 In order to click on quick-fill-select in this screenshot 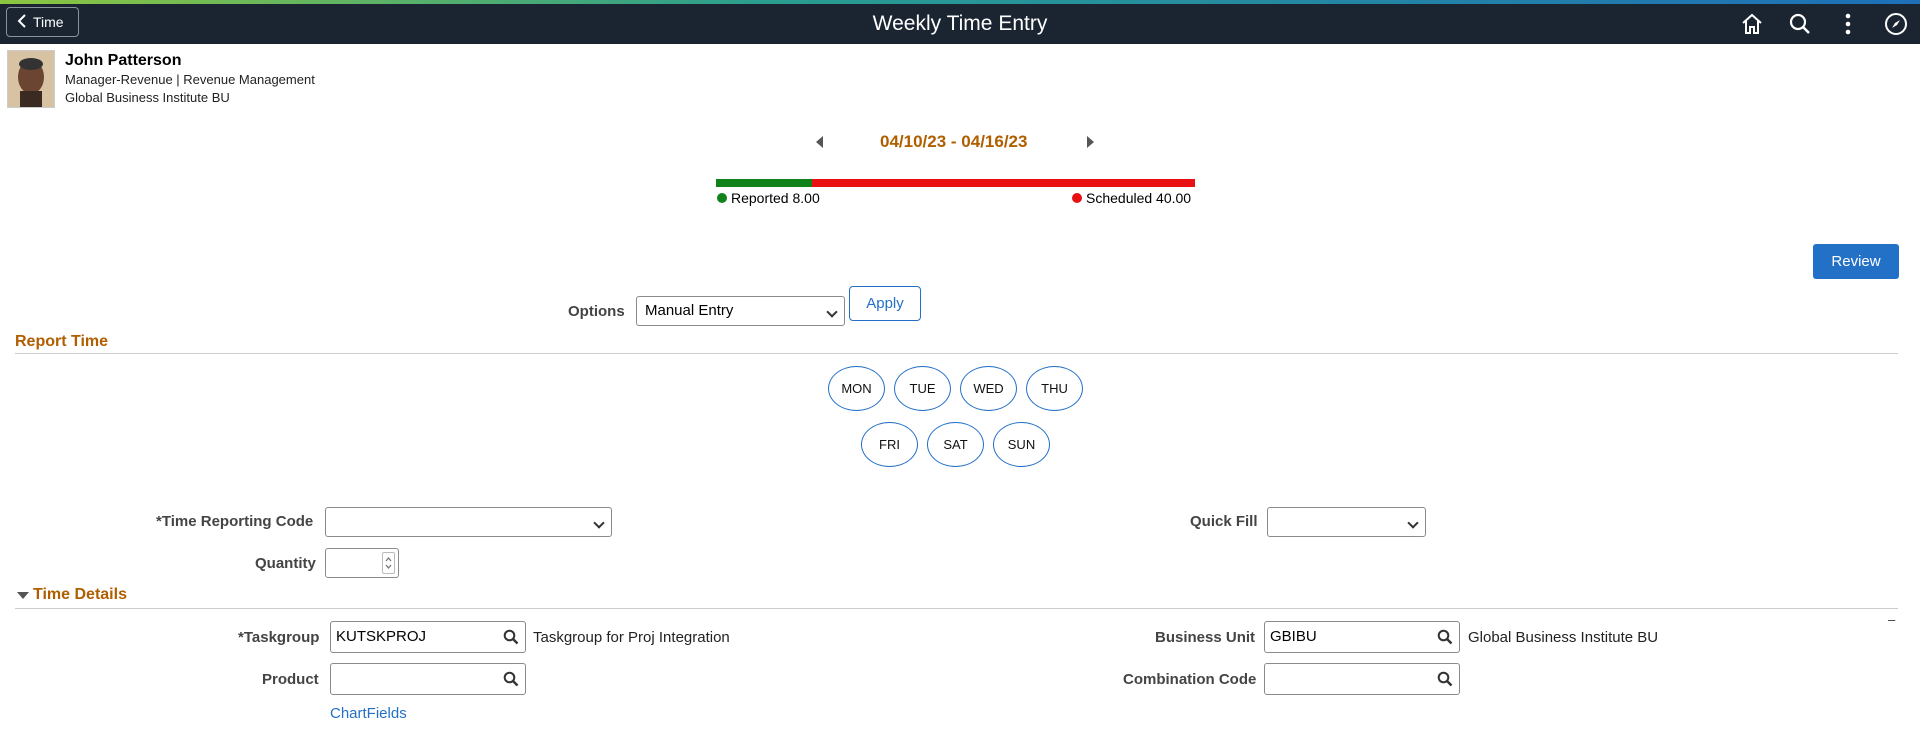, I will do `click(1346, 522)`.